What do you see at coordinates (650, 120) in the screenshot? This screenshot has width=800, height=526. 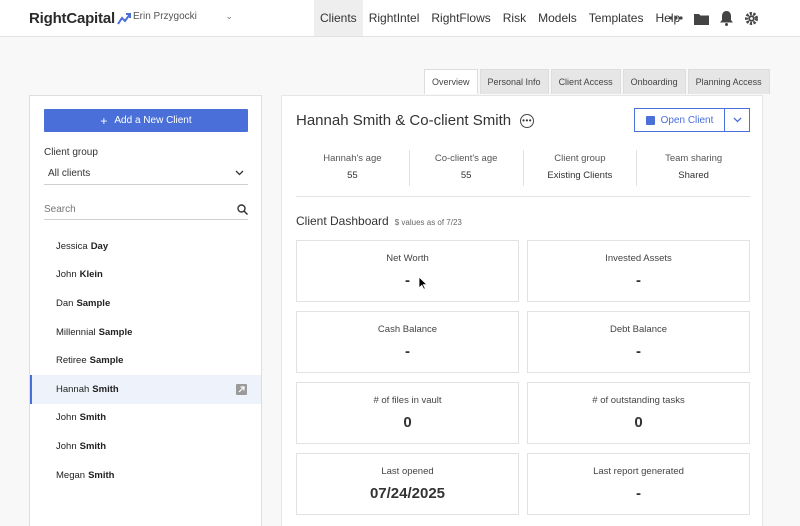 I see `open-client-icon` at bounding box center [650, 120].